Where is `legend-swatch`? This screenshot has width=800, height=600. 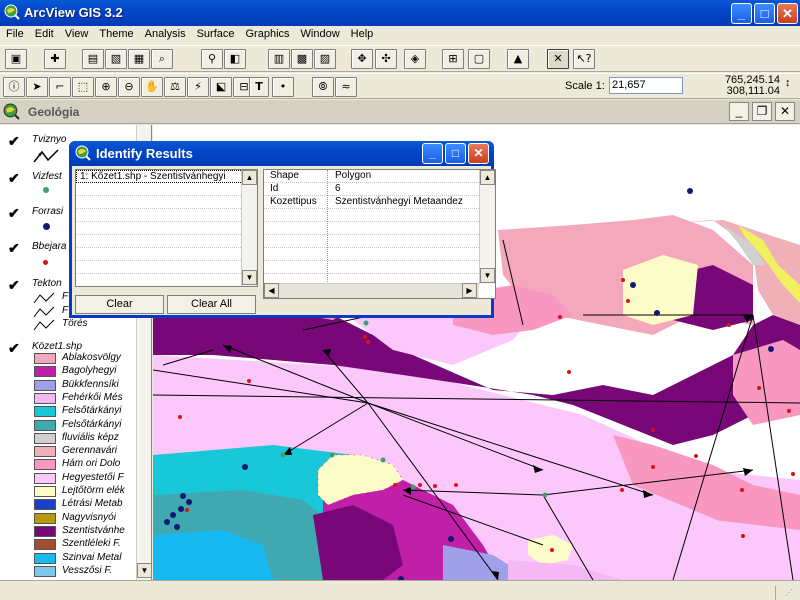 legend-swatch is located at coordinates (45, 452).